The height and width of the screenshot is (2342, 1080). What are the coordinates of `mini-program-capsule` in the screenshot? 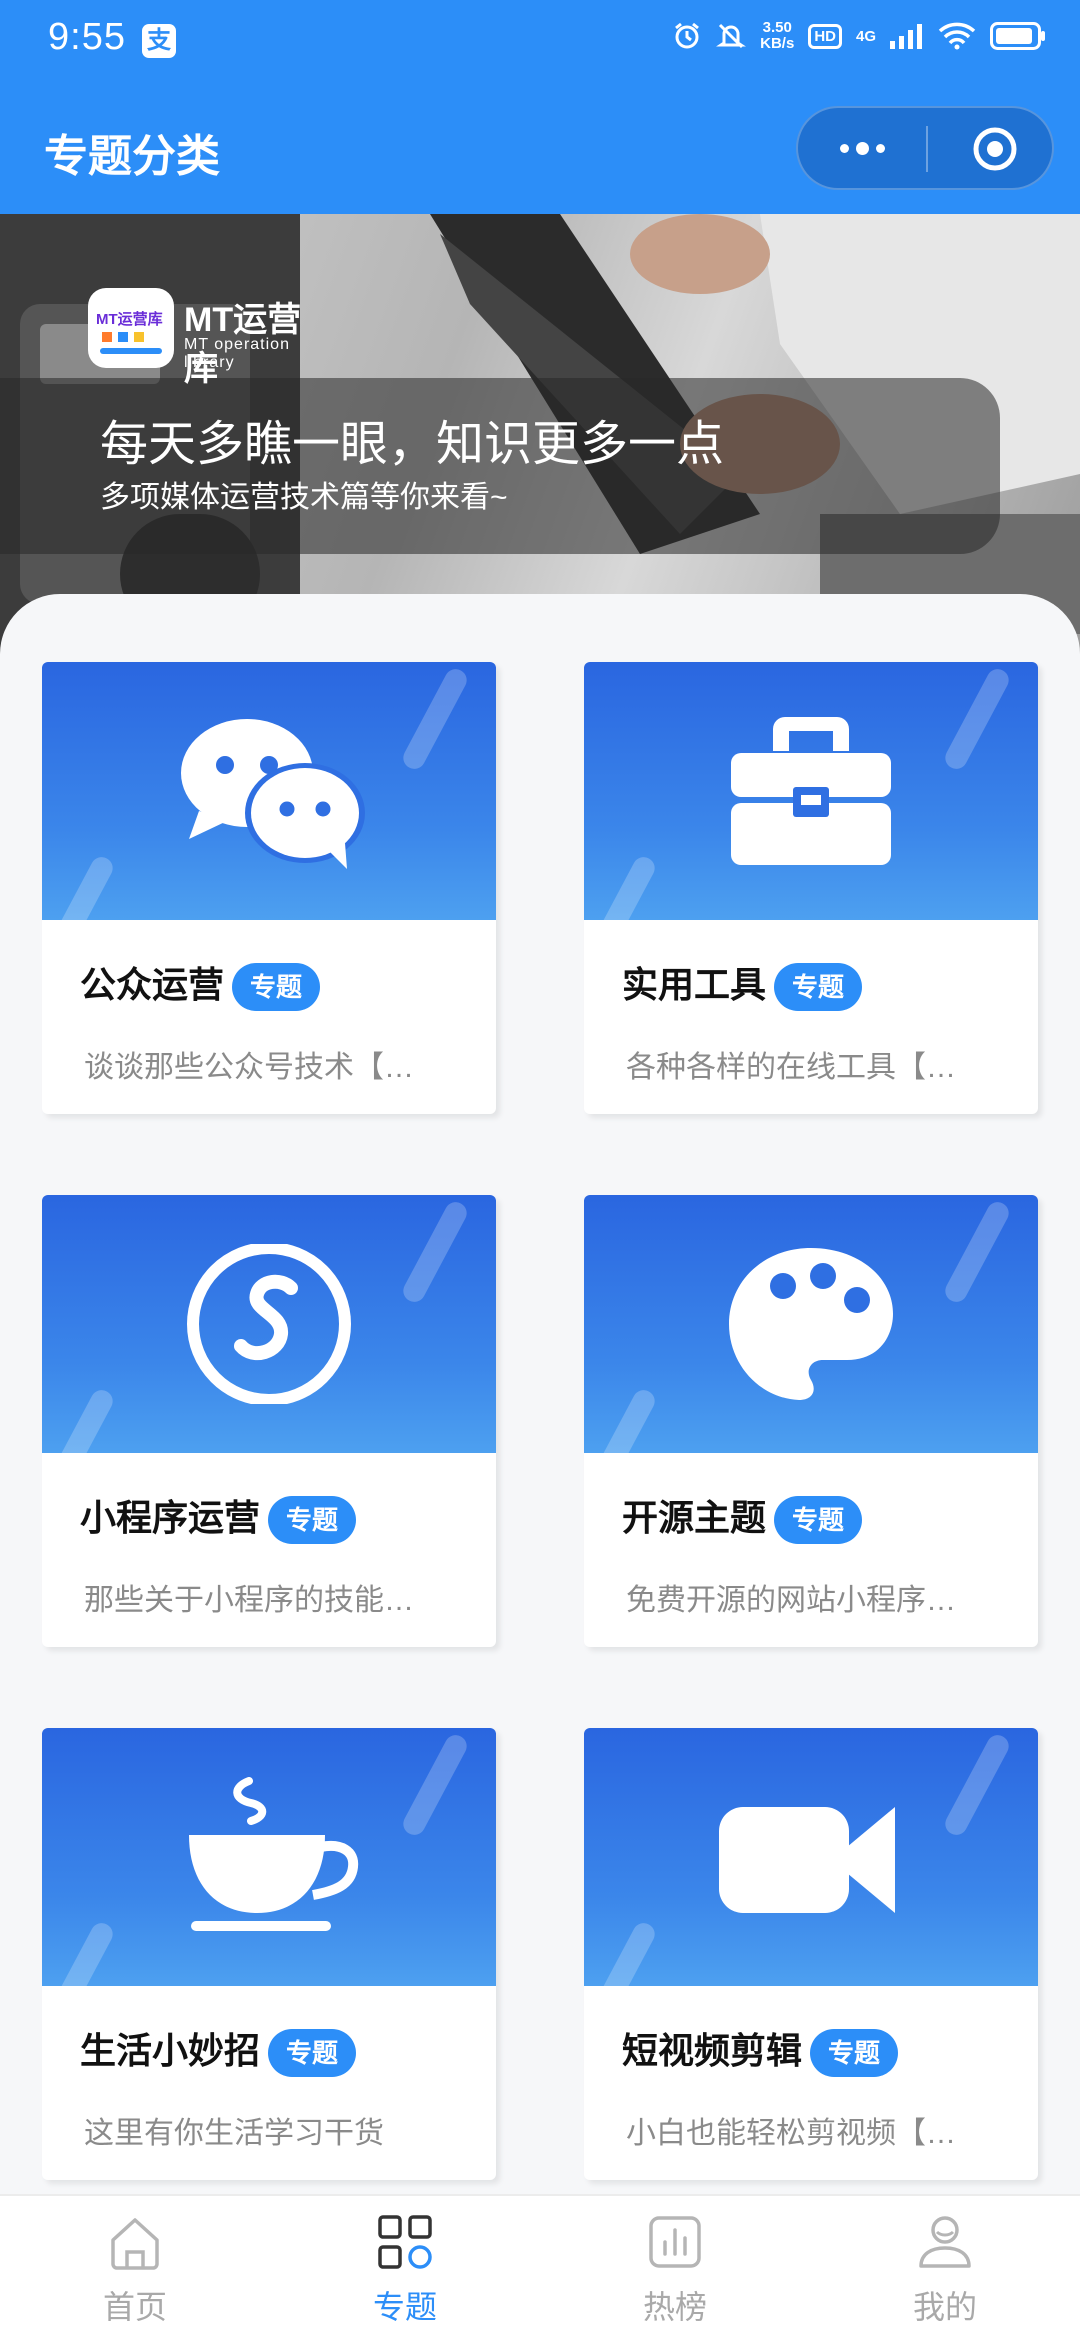 It's located at (925, 148).